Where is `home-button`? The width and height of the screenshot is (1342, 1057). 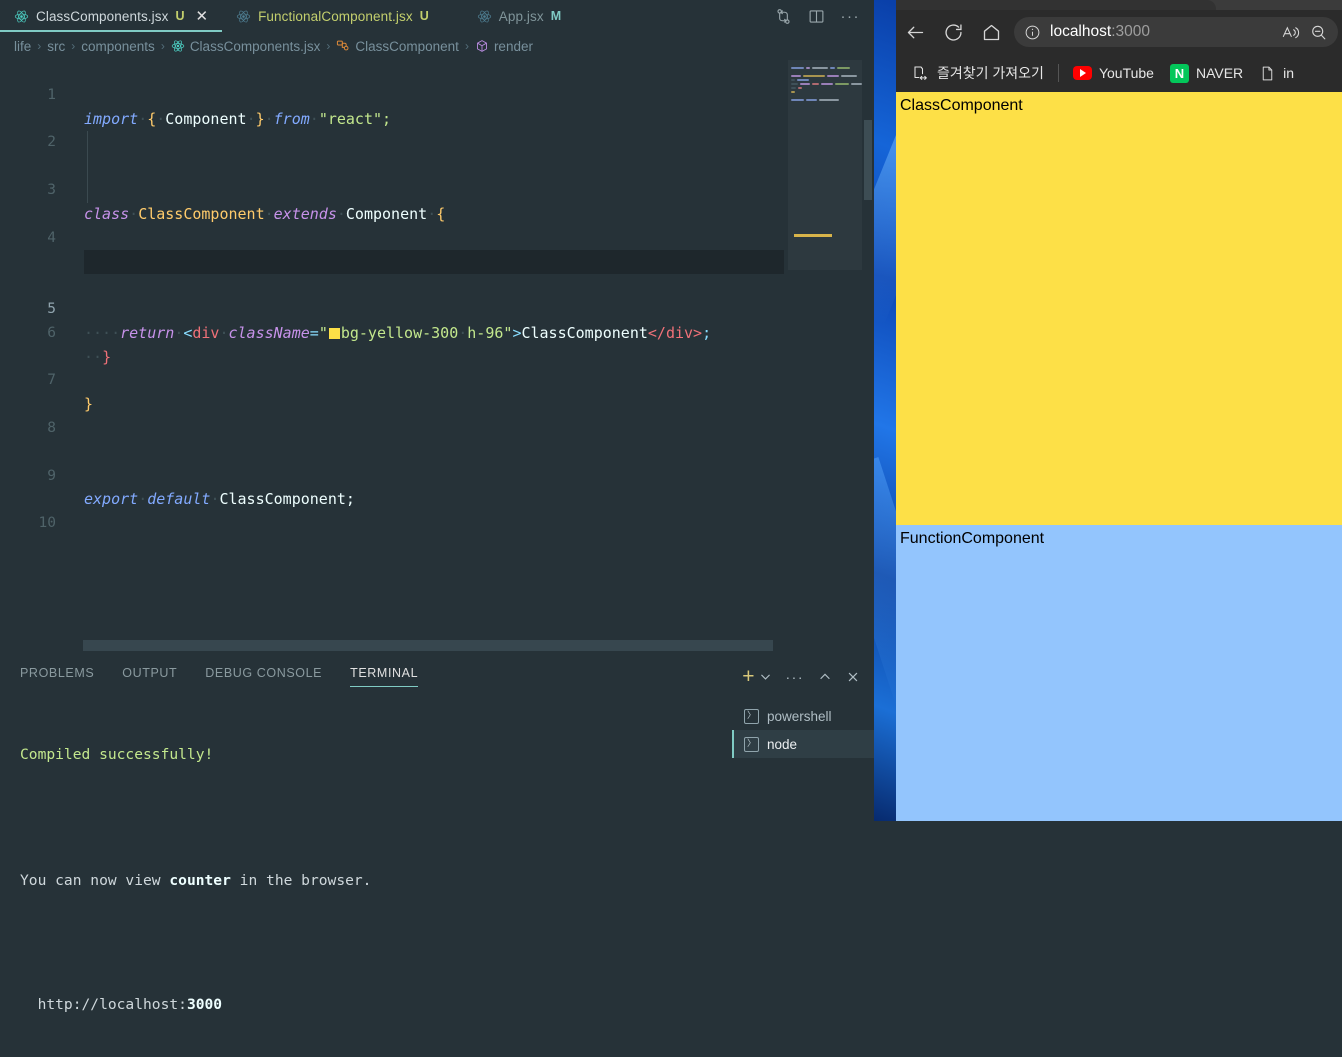
home-button is located at coordinates (991, 32).